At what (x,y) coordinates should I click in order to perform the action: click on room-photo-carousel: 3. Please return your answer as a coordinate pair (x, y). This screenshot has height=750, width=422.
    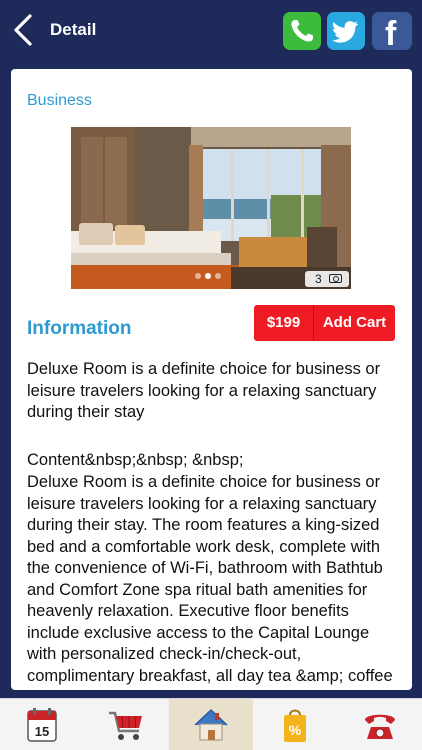
    Looking at the image, I should click on (211, 208).